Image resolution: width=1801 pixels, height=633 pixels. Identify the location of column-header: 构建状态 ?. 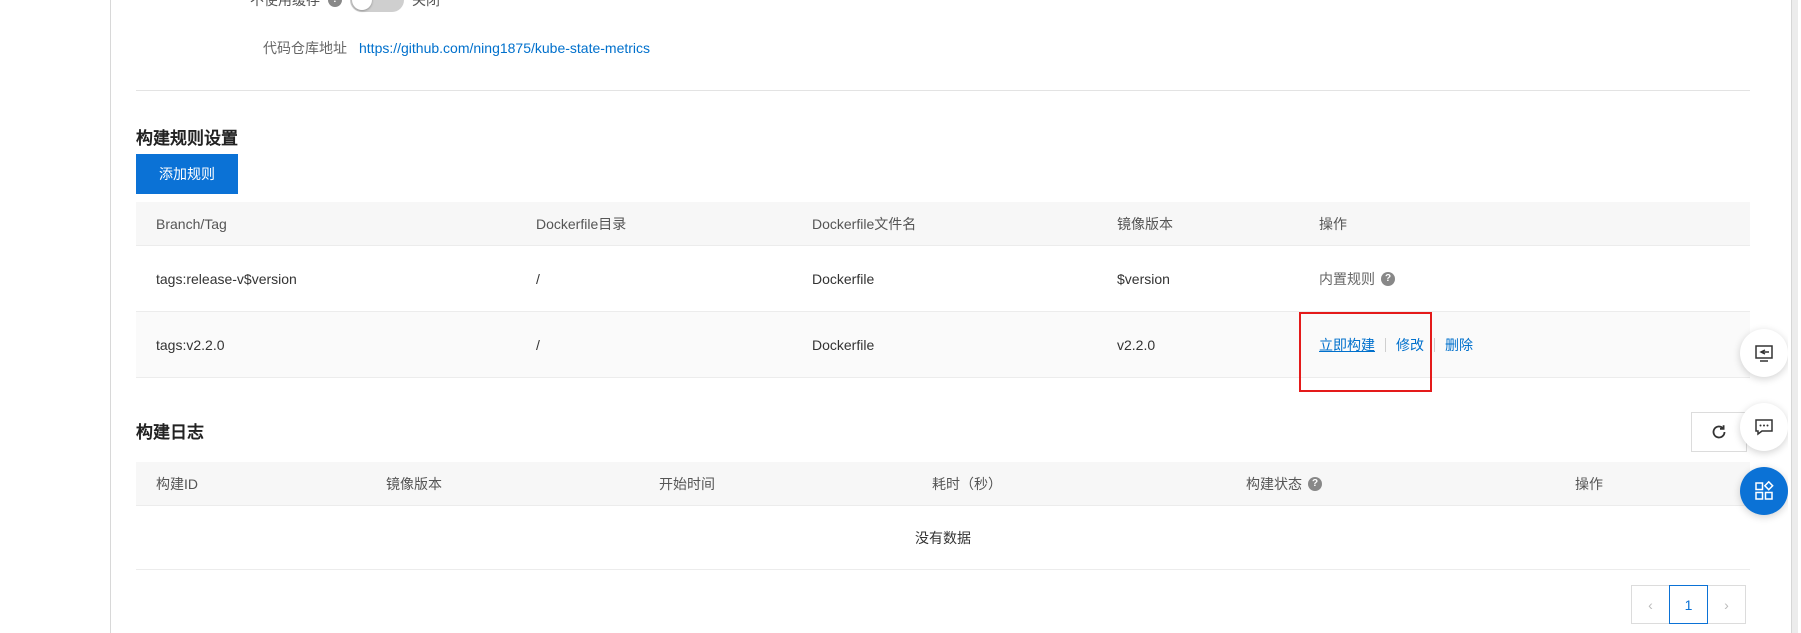
(1390, 484).